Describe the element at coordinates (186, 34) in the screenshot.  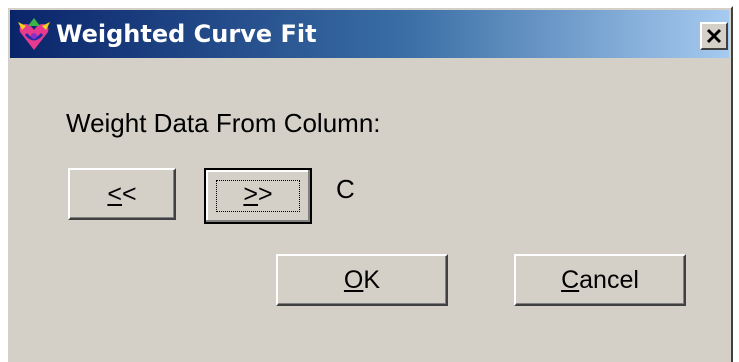
I see `window-title: Weighted Curve Fit` at that location.